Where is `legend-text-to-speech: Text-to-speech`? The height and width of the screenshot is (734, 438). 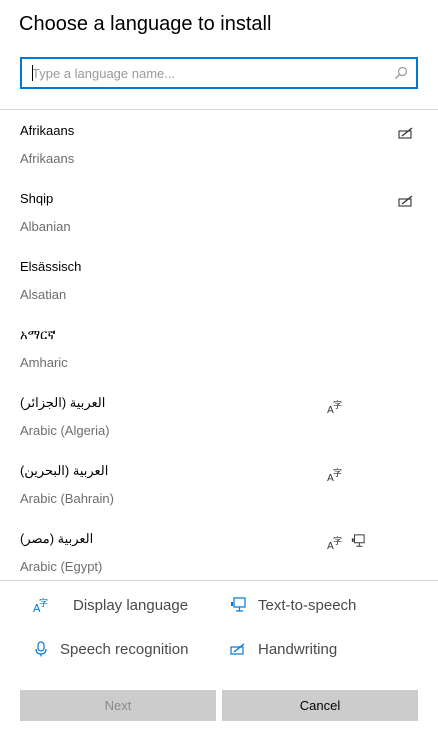
legend-text-to-speech: Text-to-speech is located at coordinates (320, 606).